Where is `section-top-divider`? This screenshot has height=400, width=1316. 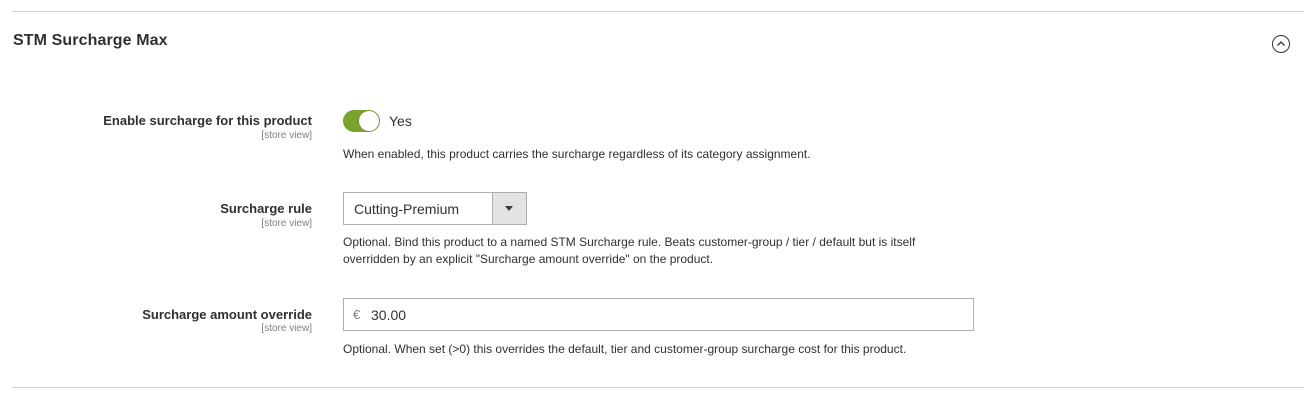 section-top-divider is located at coordinates (658, 11).